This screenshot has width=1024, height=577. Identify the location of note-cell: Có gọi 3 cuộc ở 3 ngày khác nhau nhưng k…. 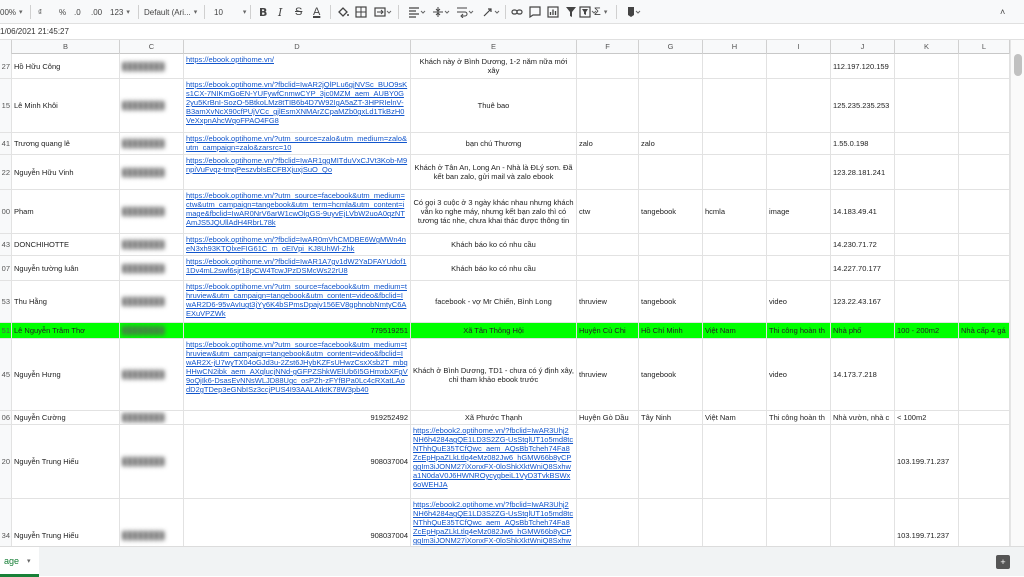
(494, 211).